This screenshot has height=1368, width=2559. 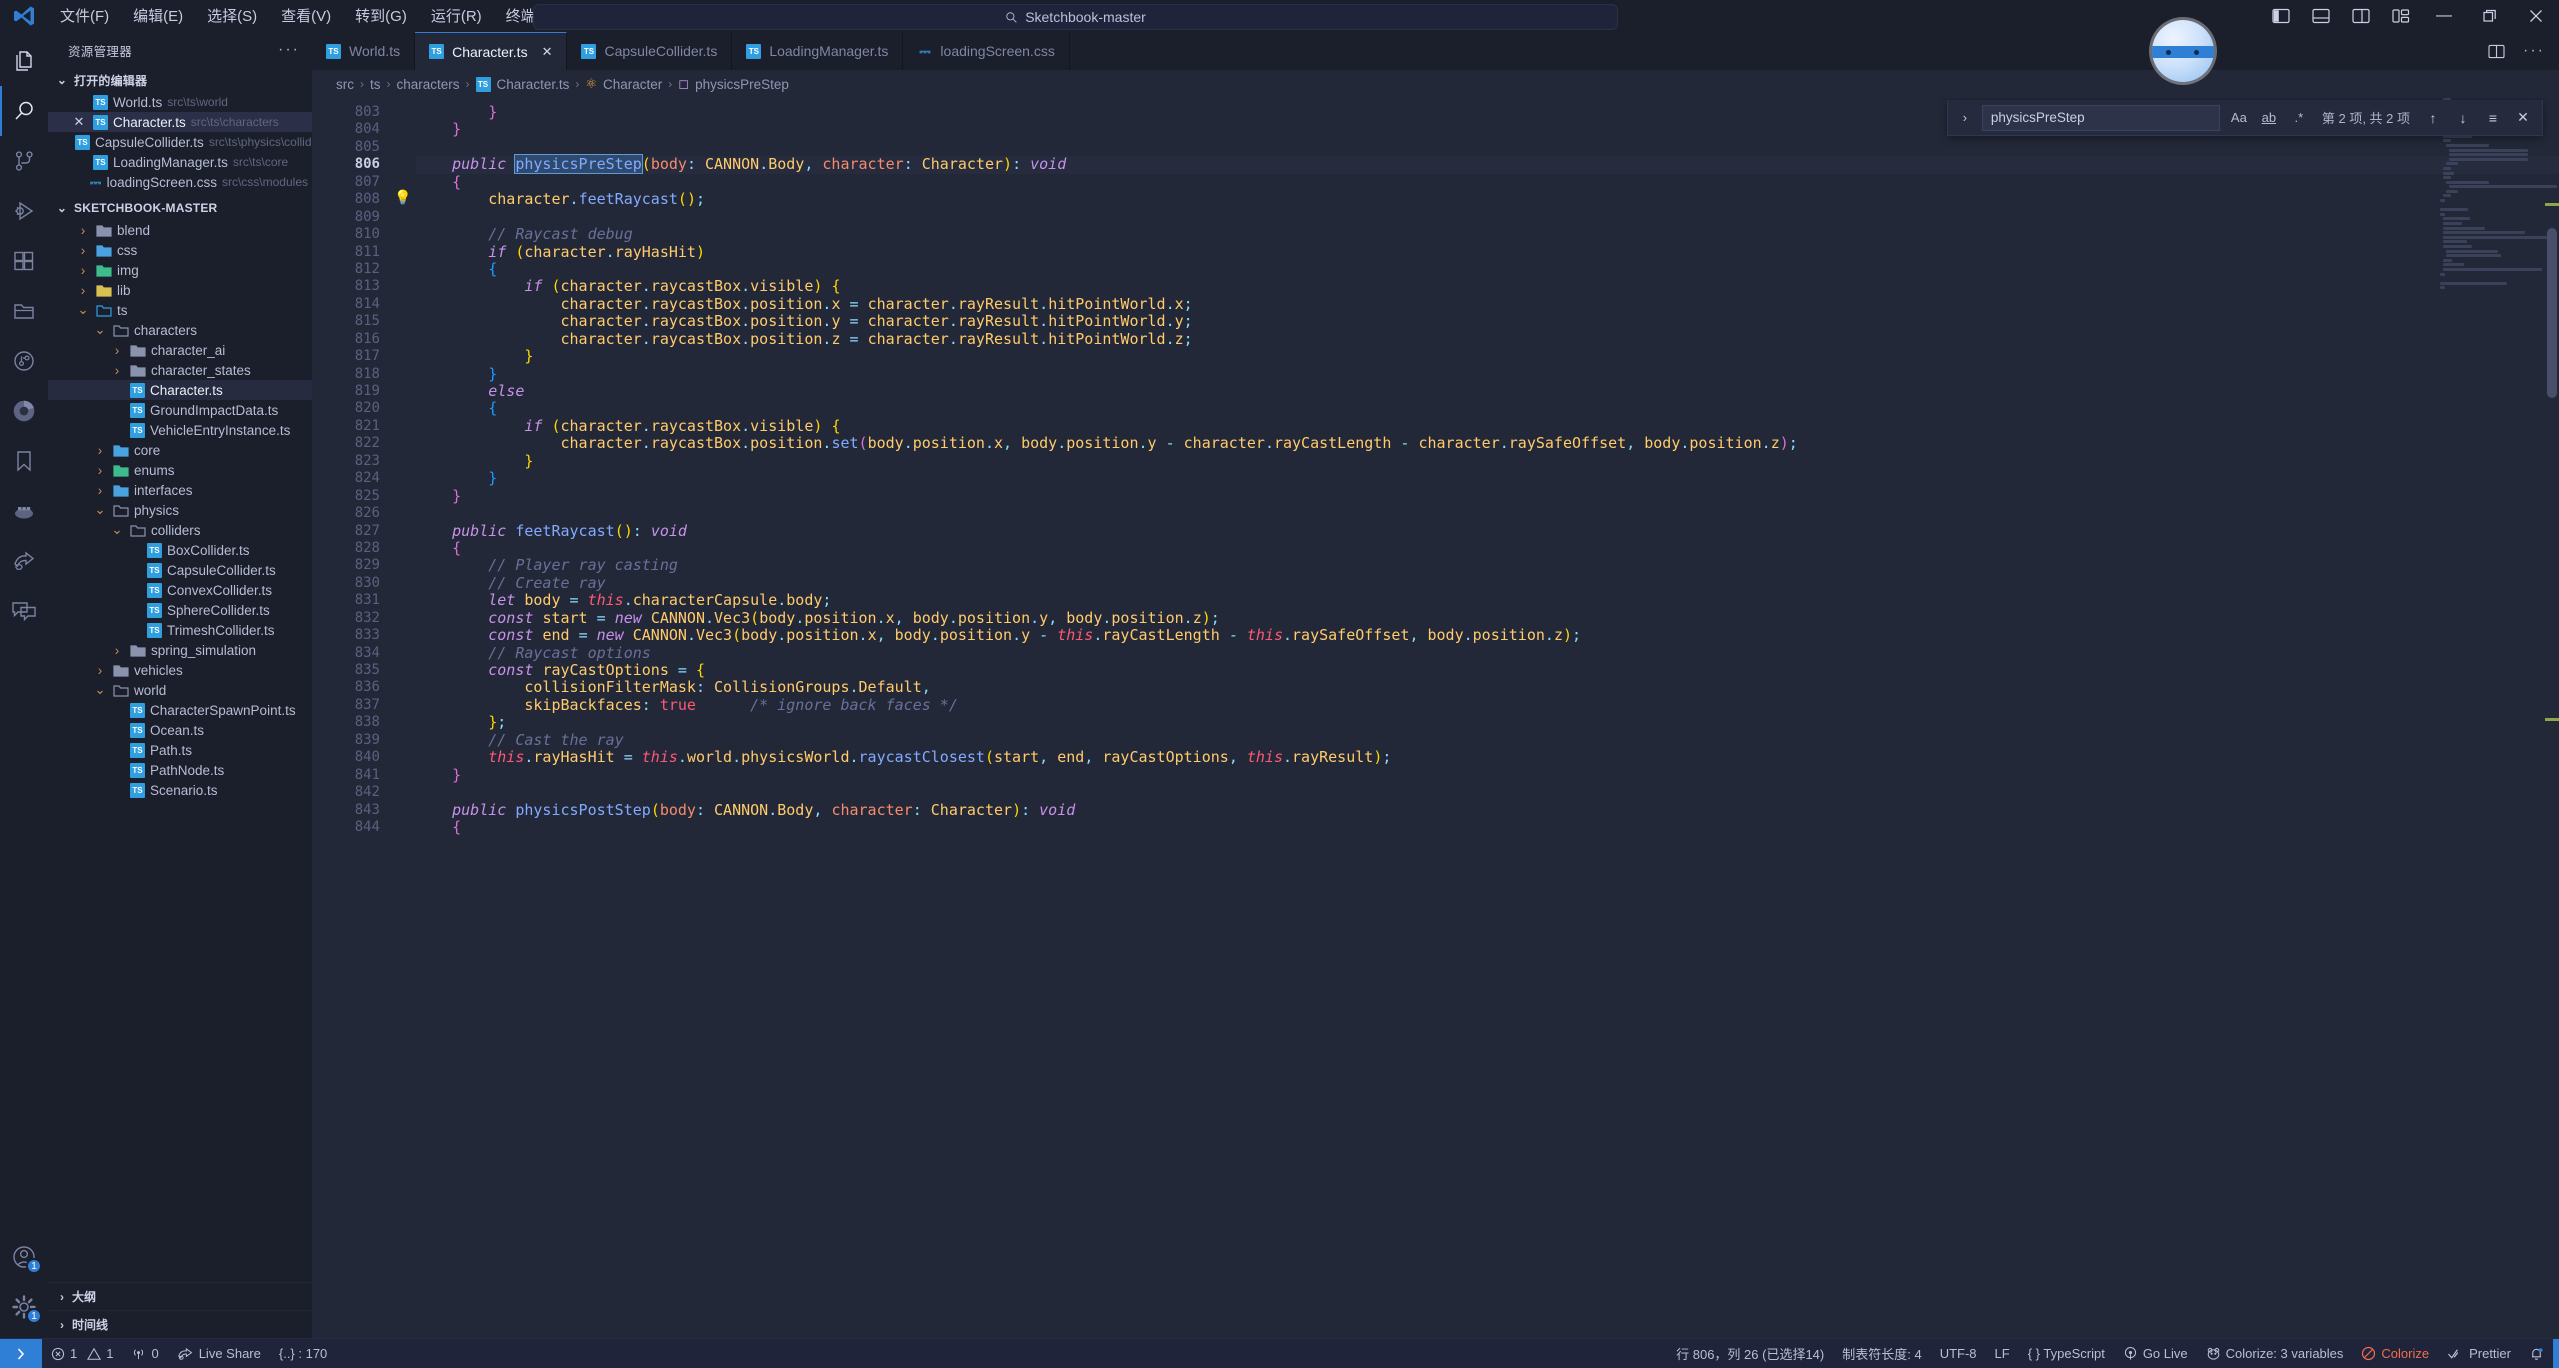 I want to click on sidebar-item-bookmarks, so click(x=24, y=461).